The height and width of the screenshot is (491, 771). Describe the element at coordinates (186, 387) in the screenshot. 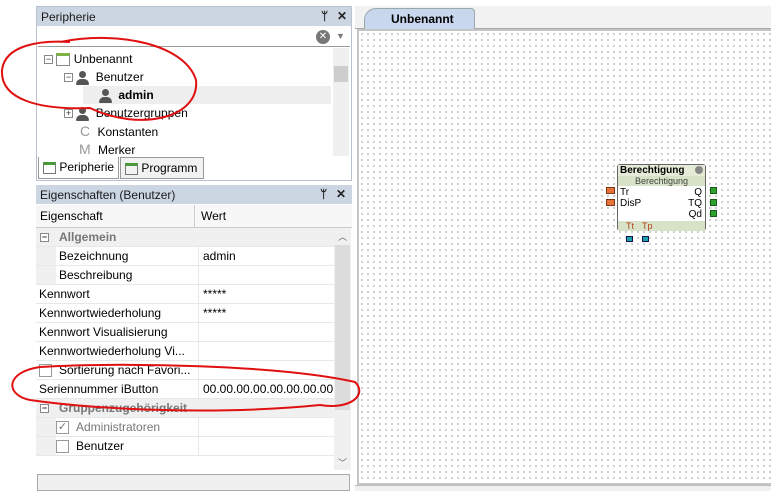

I see `annotation-circle-serial` at that location.